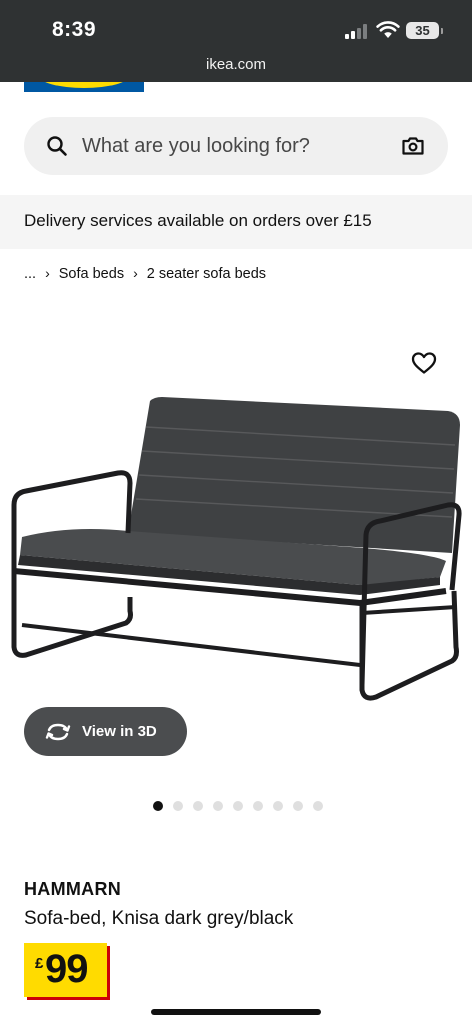  I want to click on product-name: HAMMARN, so click(73, 889).